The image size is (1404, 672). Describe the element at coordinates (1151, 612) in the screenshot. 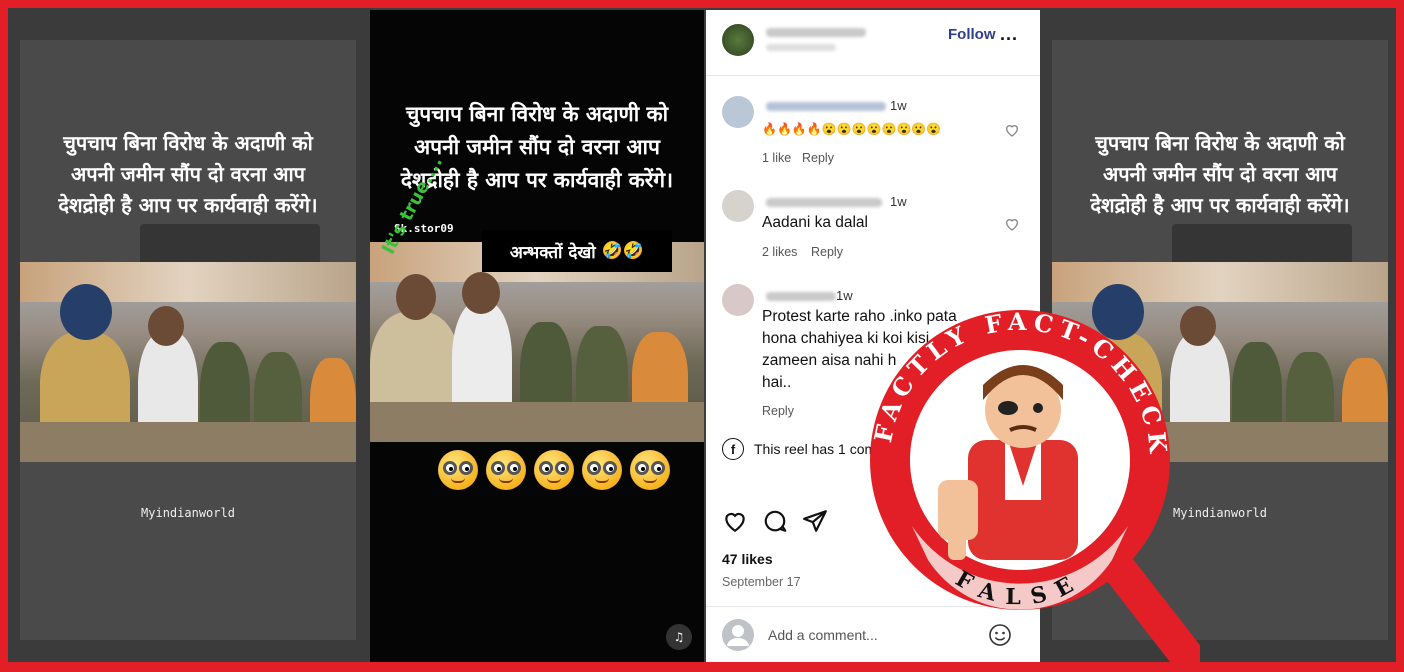

I see `magnifier-handle` at that location.